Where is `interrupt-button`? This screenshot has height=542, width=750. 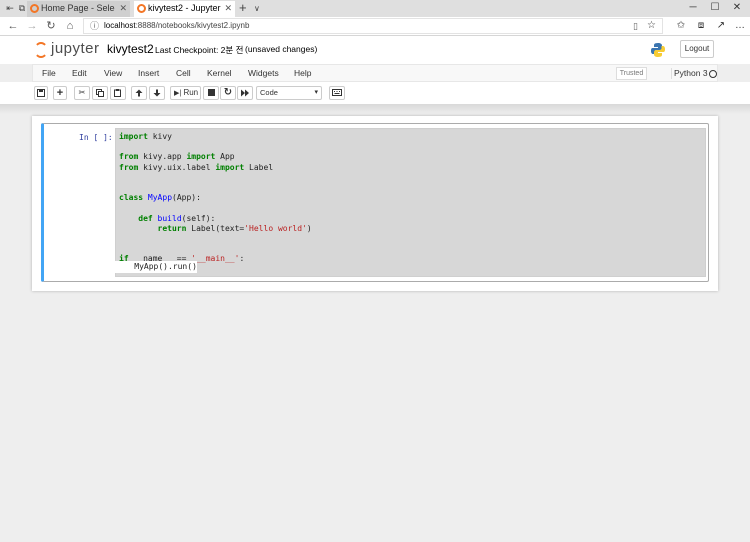 interrupt-button is located at coordinates (211, 93).